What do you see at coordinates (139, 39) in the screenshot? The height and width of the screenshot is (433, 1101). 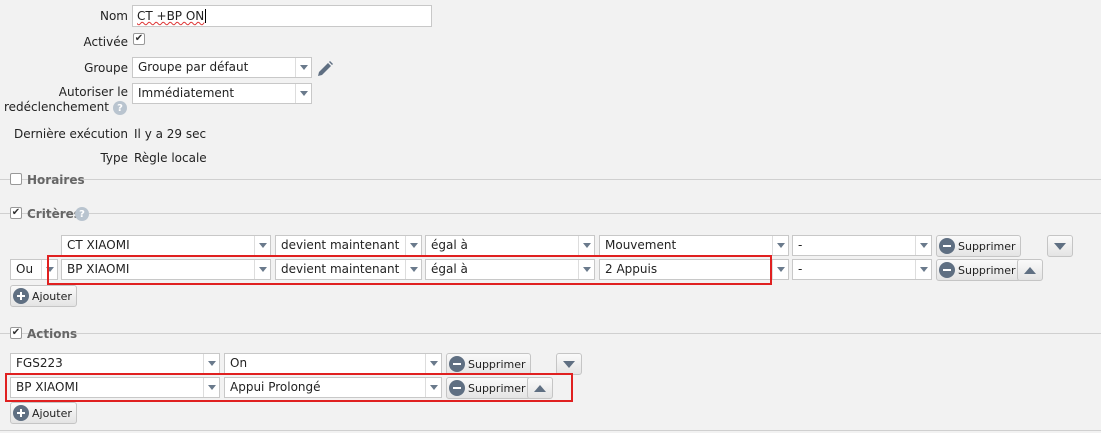 I see `activee-checkbox` at bounding box center [139, 39].